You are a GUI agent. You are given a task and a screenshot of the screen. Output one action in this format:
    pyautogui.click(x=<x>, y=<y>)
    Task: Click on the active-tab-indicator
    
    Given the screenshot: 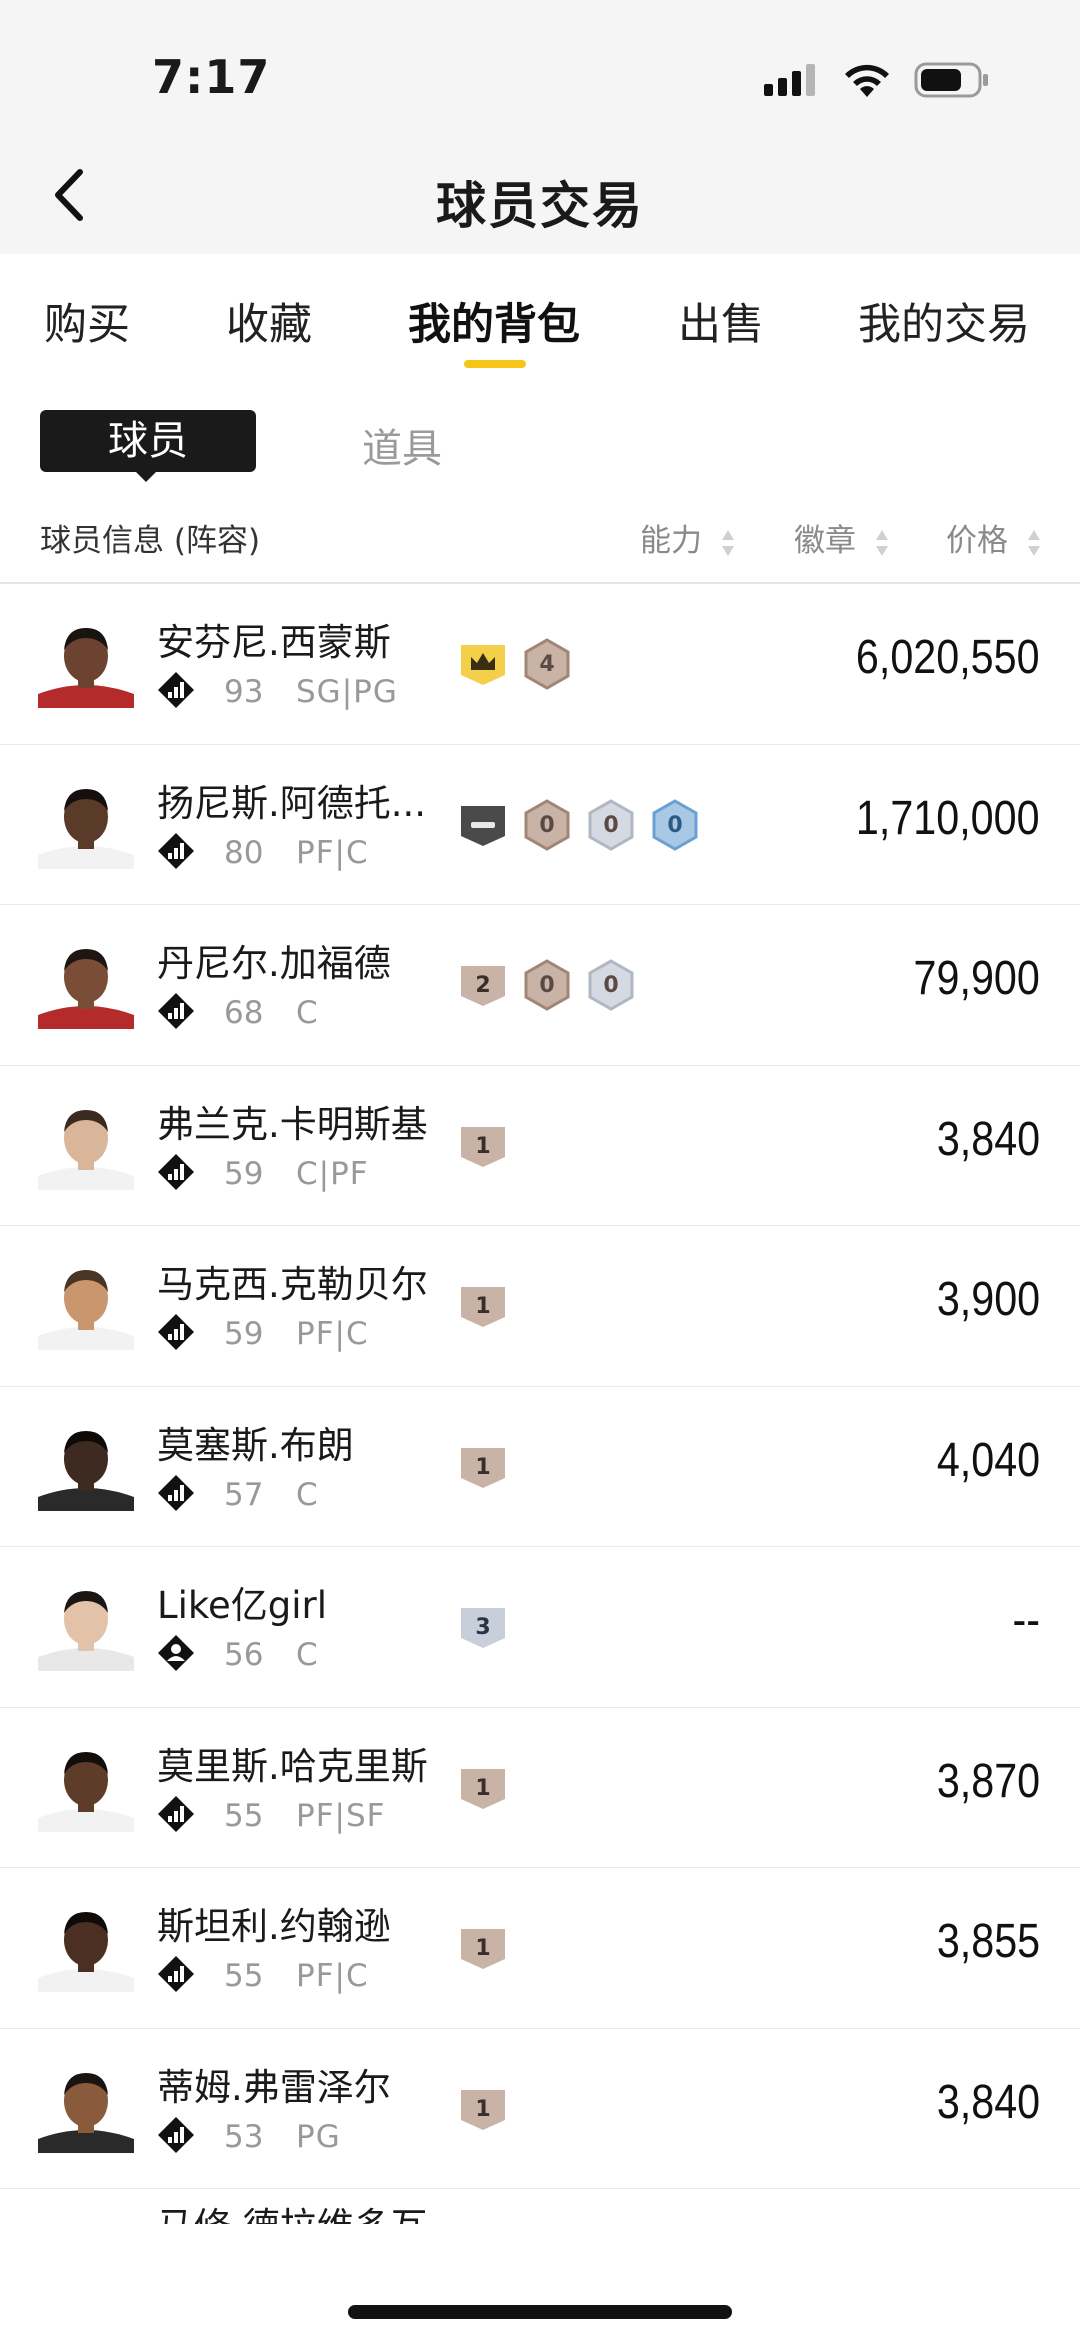 What is the action you would take?
    pyautogui.click(x=495, y=364)
    